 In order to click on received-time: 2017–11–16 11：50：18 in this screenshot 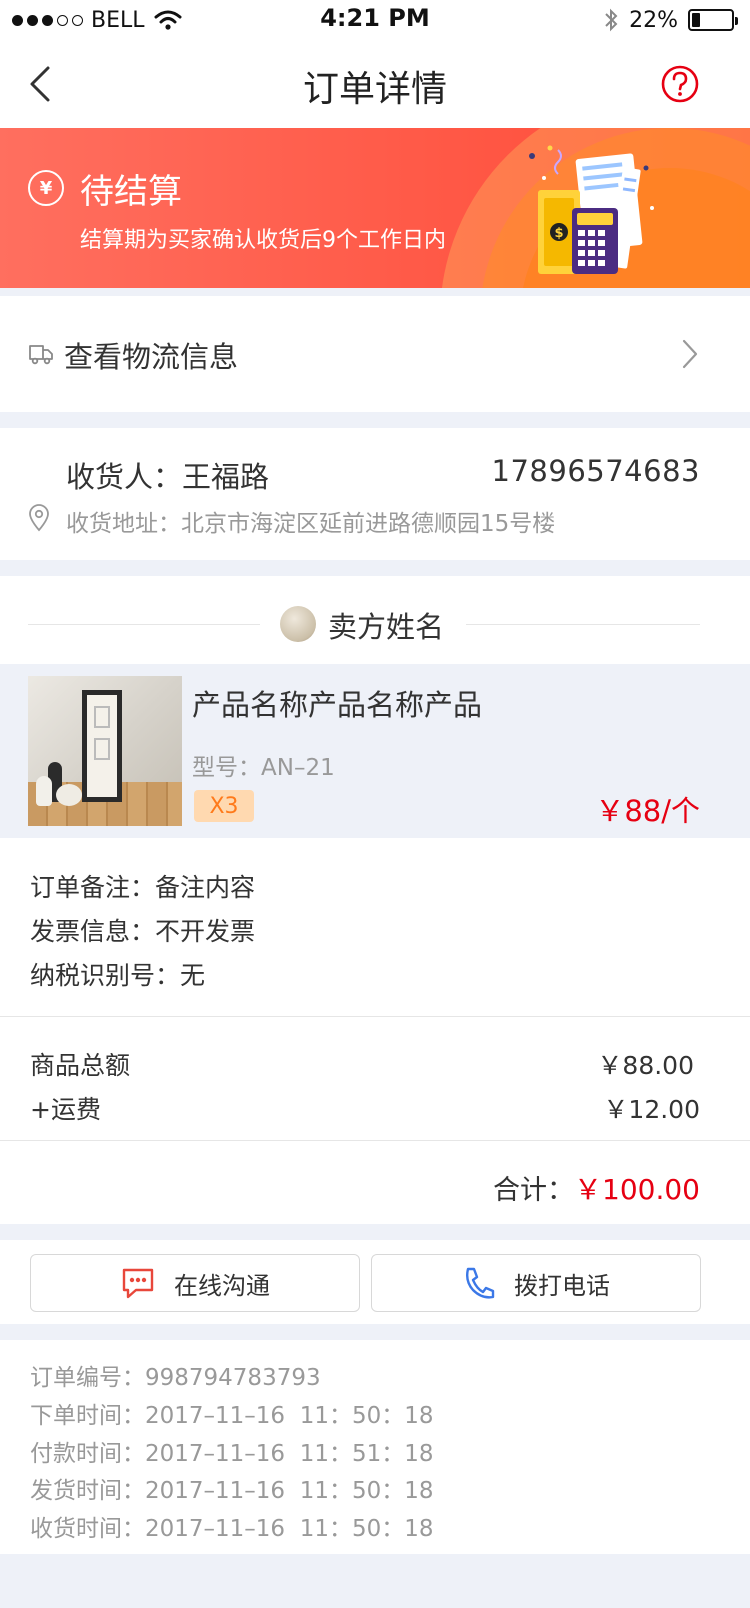, I will do `click(289, 1529)`.